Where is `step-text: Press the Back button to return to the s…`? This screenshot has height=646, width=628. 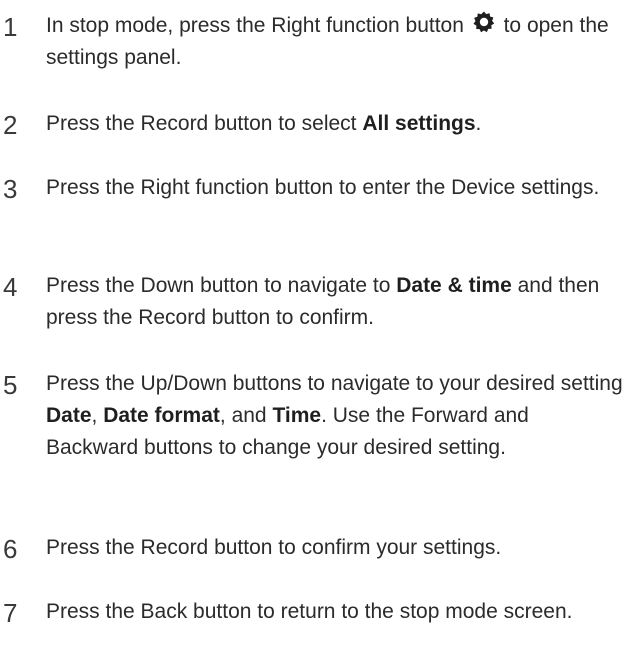 step-text: Press the Back button to return to the s… is located at coordinates (336, 612).